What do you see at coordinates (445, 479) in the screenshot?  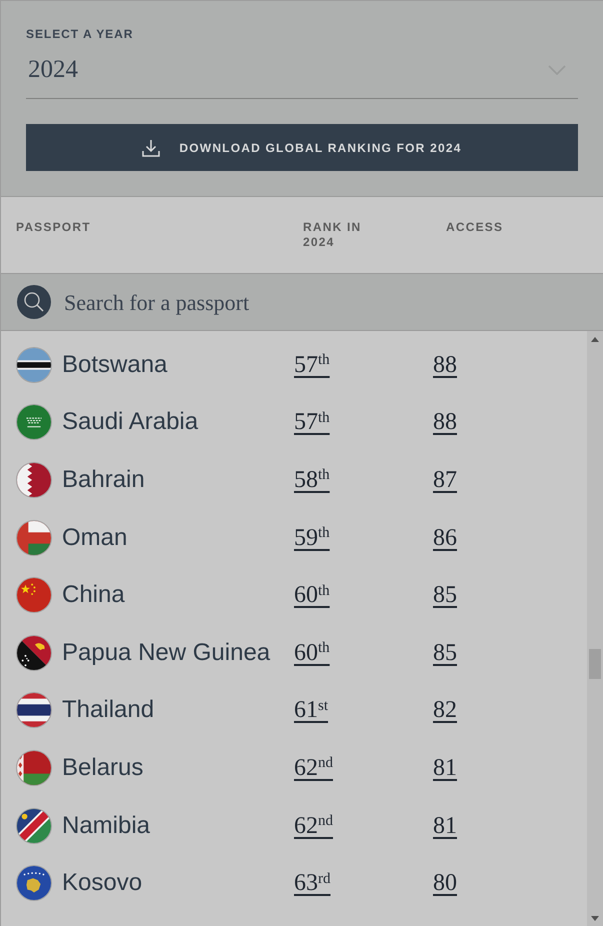 I see `access-link: 87` at bounding box center [445, 479].